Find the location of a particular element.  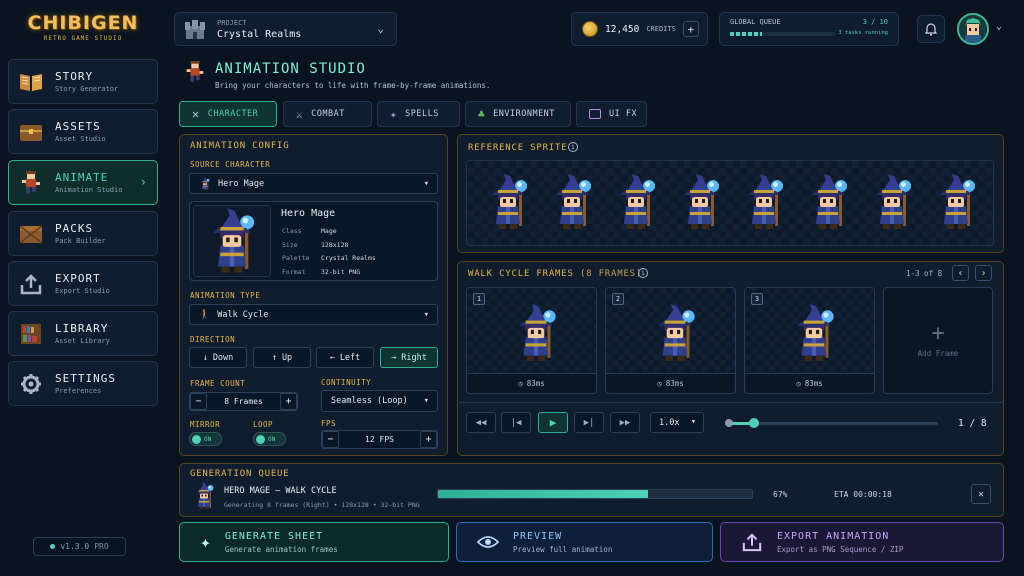

chevron-down-icon: ⌄ is located at coordinates (380, 28).